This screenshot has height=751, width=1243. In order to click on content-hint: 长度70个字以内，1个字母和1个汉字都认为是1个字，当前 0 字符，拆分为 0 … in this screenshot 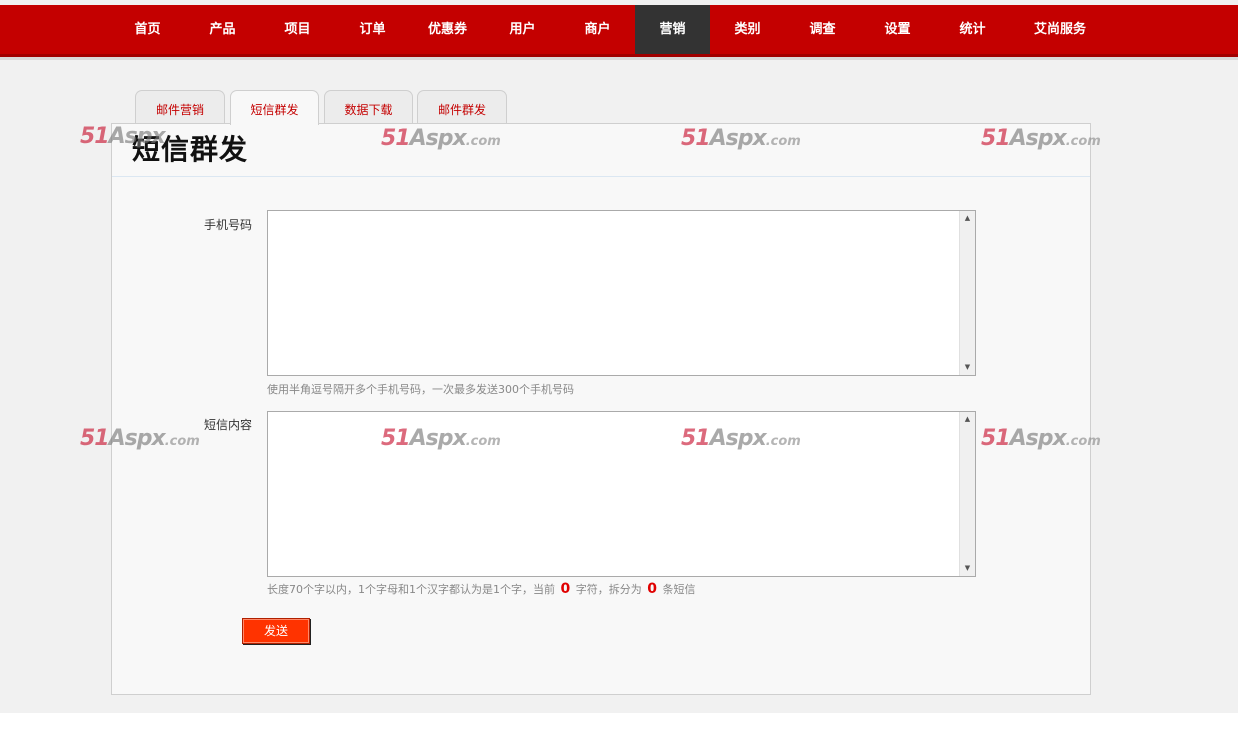, I will do `click(481, 589)`.